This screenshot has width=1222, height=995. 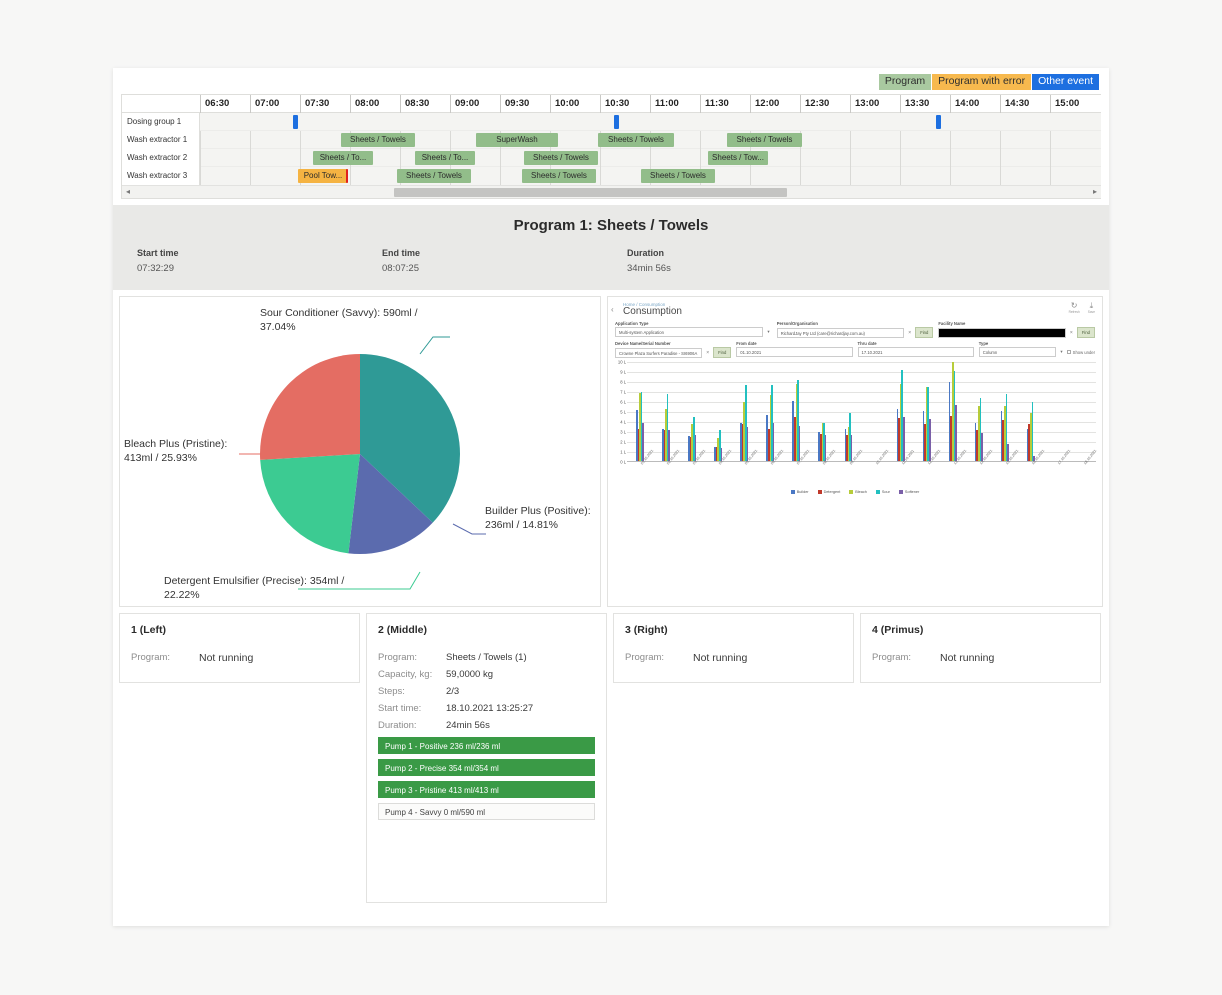 What do you see at coordinates (391, 691) in the screenshot?
I see `machine-detail-key: Steps:` at bounding box center [391, 691].